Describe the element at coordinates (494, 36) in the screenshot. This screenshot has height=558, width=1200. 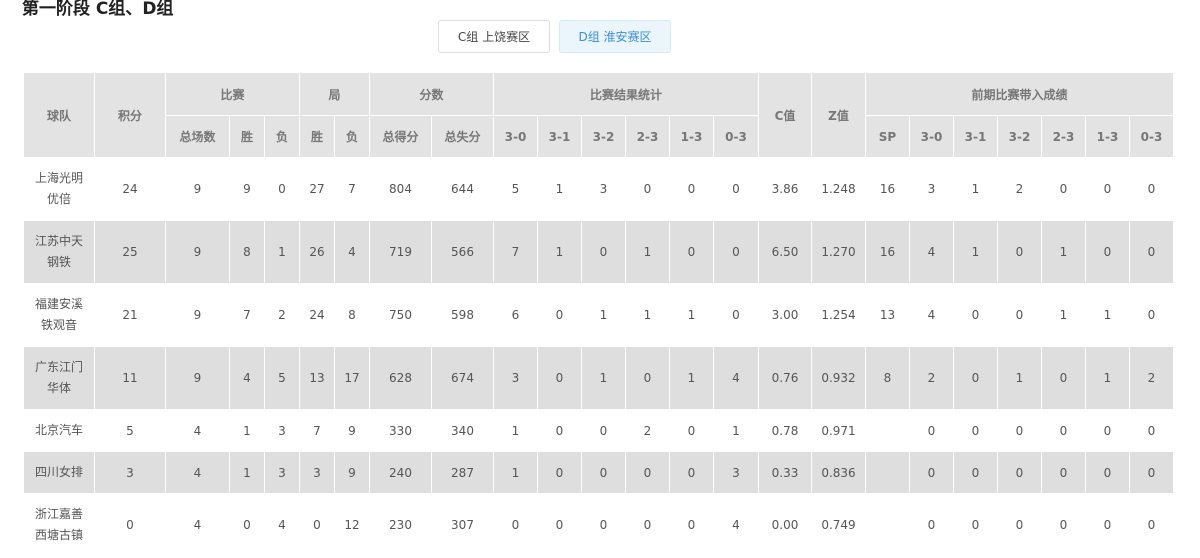
I see `tab-group-c: C组 上饶赛区` at that location.